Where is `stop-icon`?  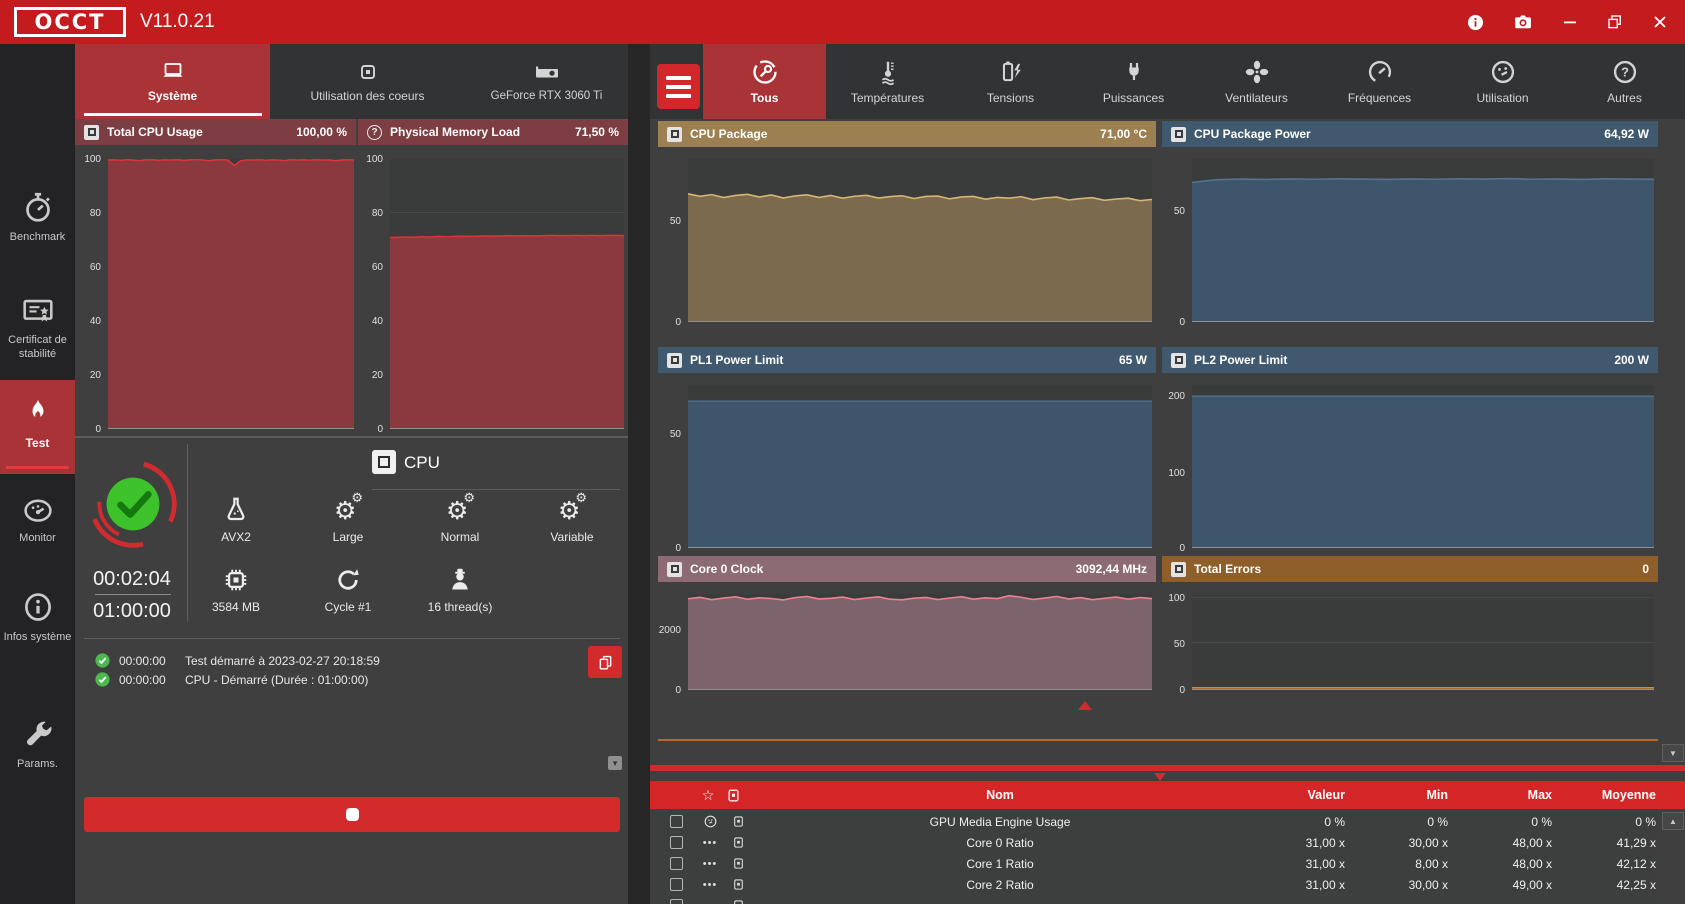 stop-icon is located at coordinates (352, 814).